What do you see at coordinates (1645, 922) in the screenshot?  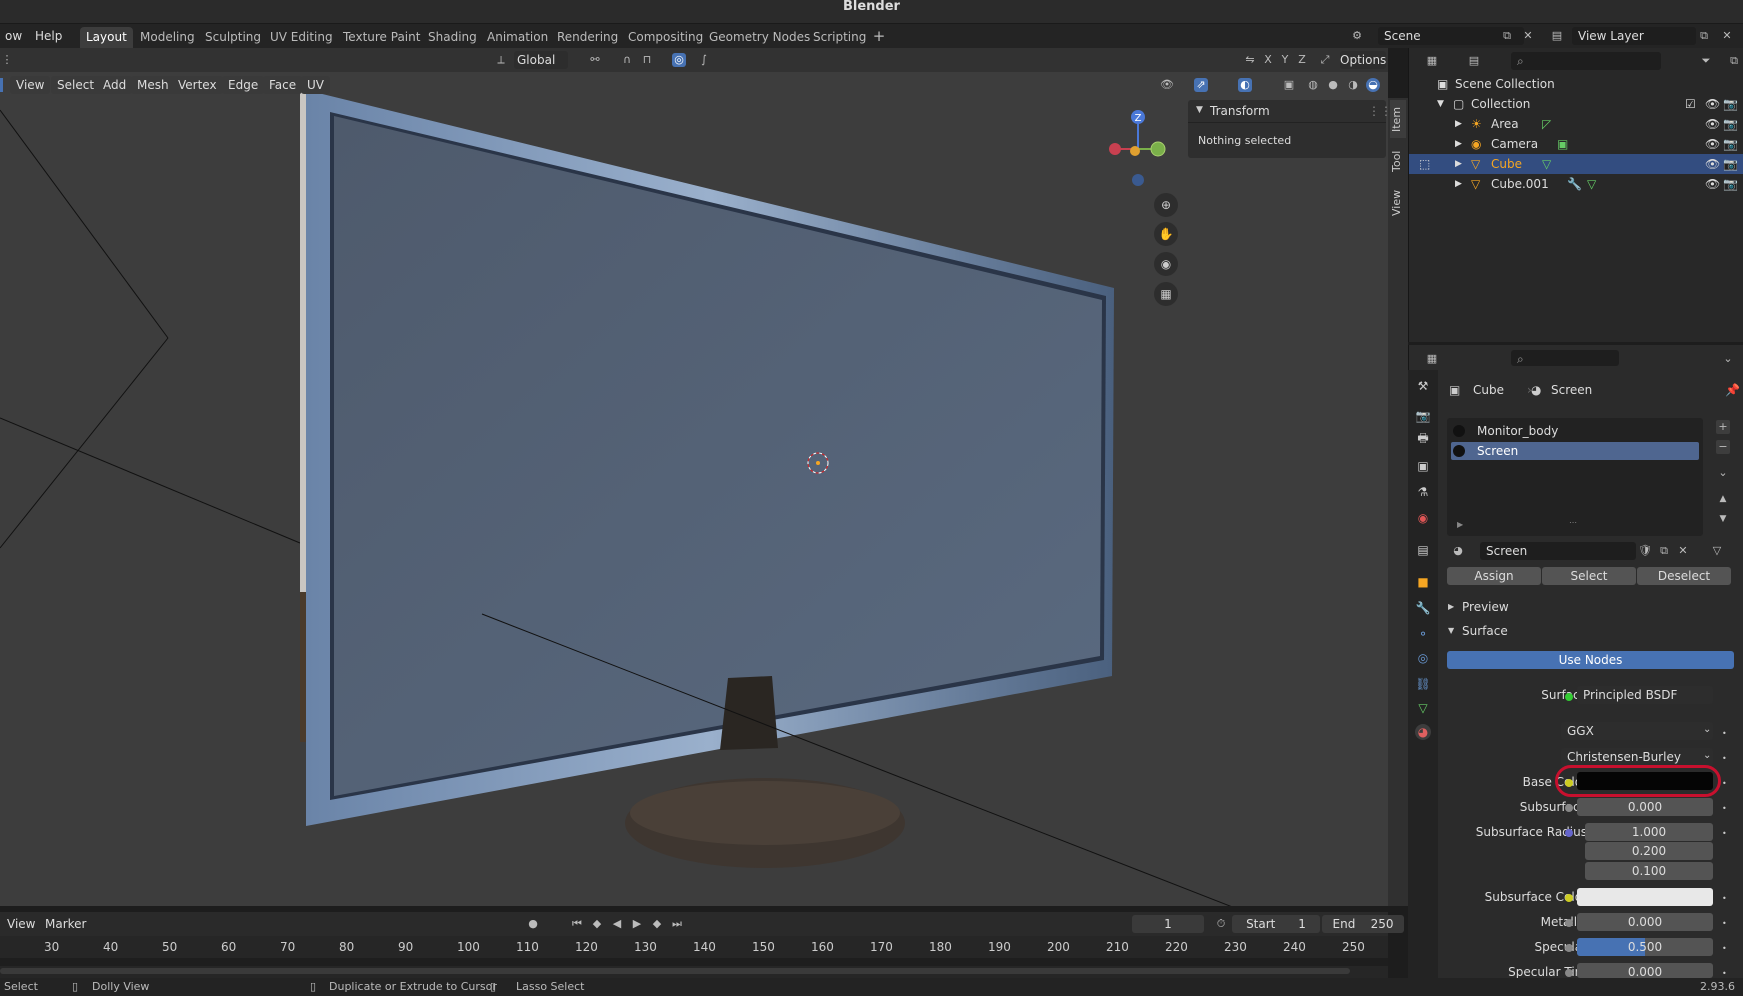 I see `metallic-field: 0.000` at bounding box center [1645, 922].